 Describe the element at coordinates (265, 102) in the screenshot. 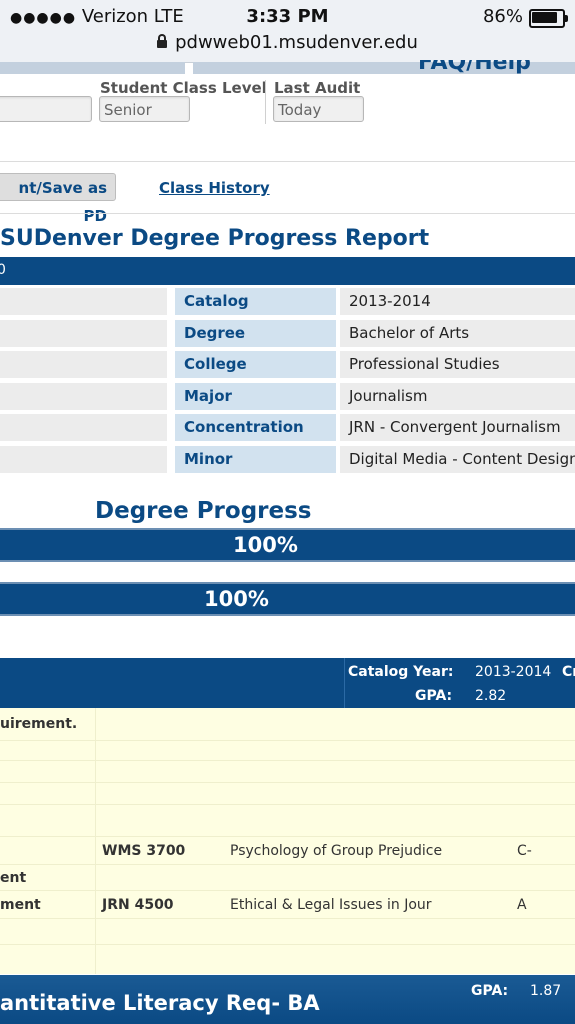

I see `header-divider` at that location.